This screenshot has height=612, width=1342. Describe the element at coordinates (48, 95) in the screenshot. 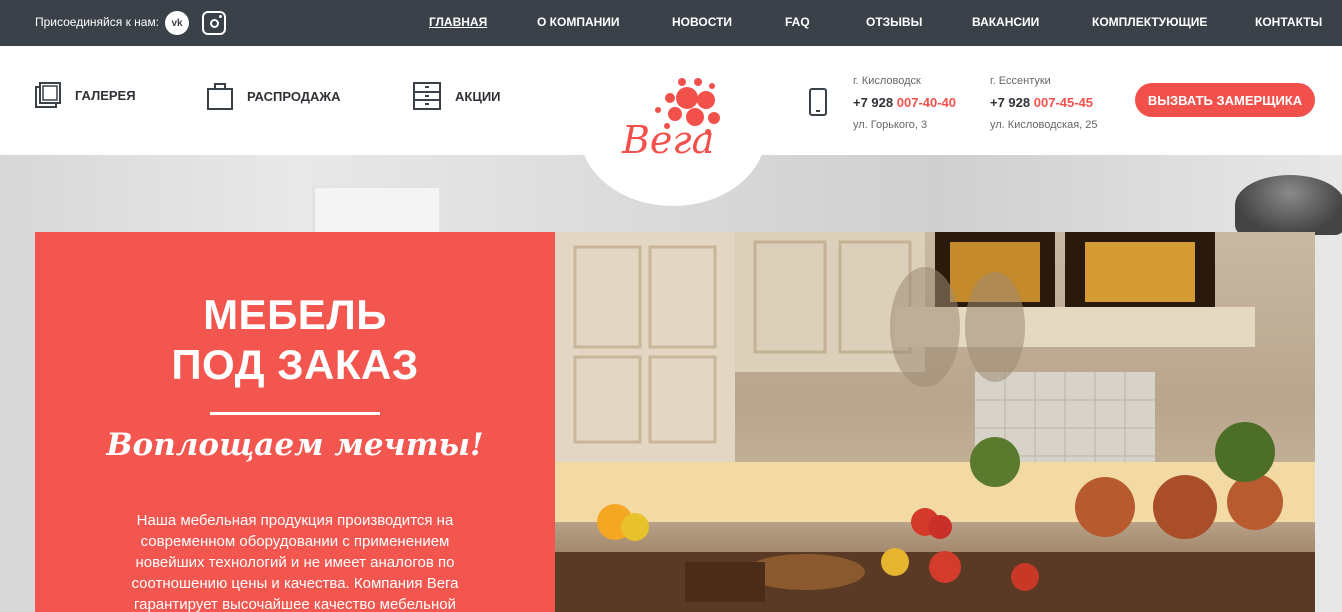

I see `gallery-icon` at that location.